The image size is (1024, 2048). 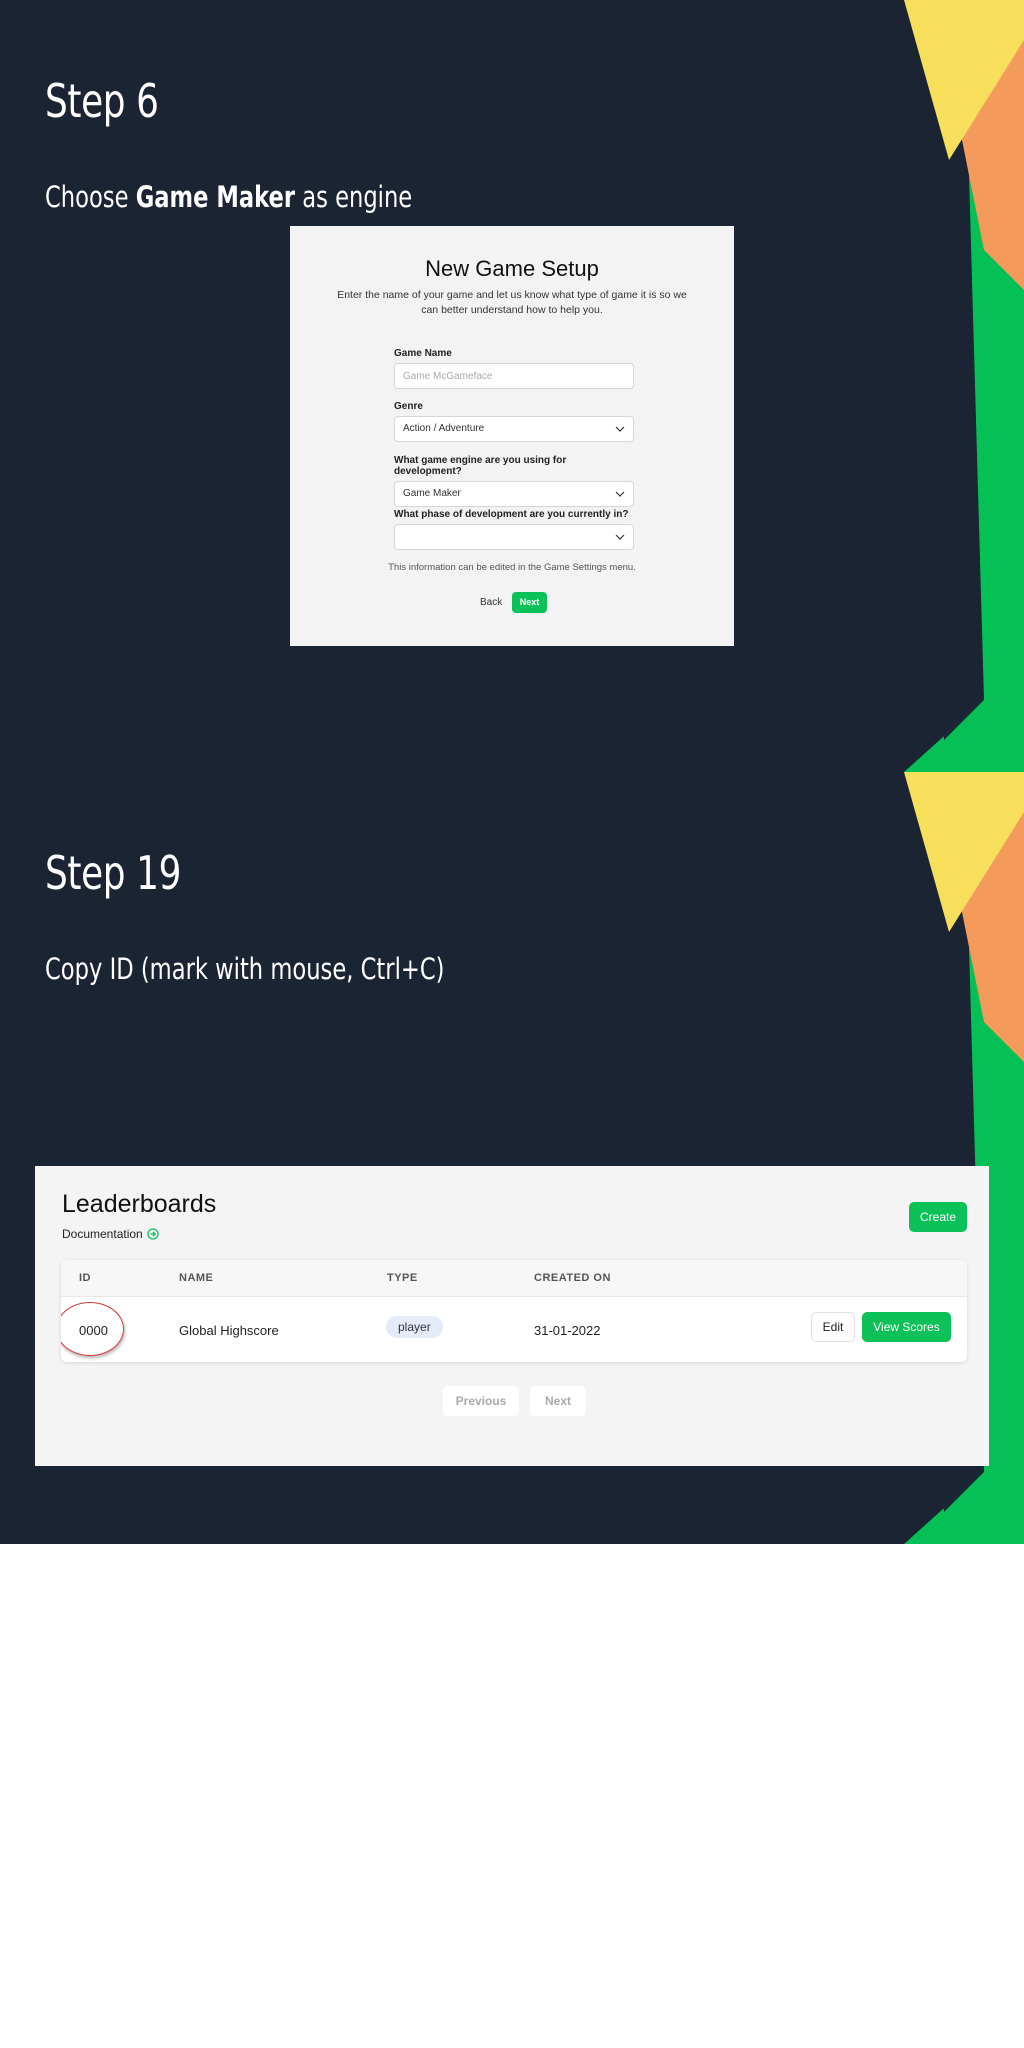 What do you see at coordinates (444, 428) in the screenshot?
I see `genre-value: Action / Adventure` at bounding box center [444, 428].